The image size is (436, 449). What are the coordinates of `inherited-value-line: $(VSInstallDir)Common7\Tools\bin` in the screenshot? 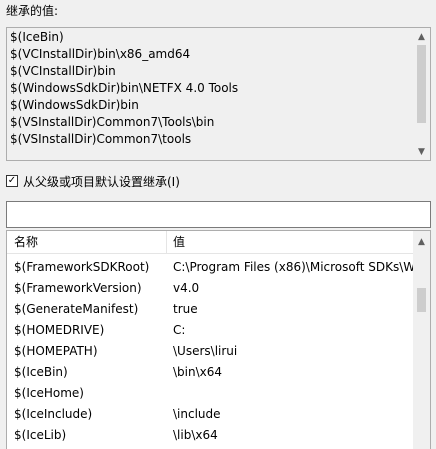 It's located at (112, 122).